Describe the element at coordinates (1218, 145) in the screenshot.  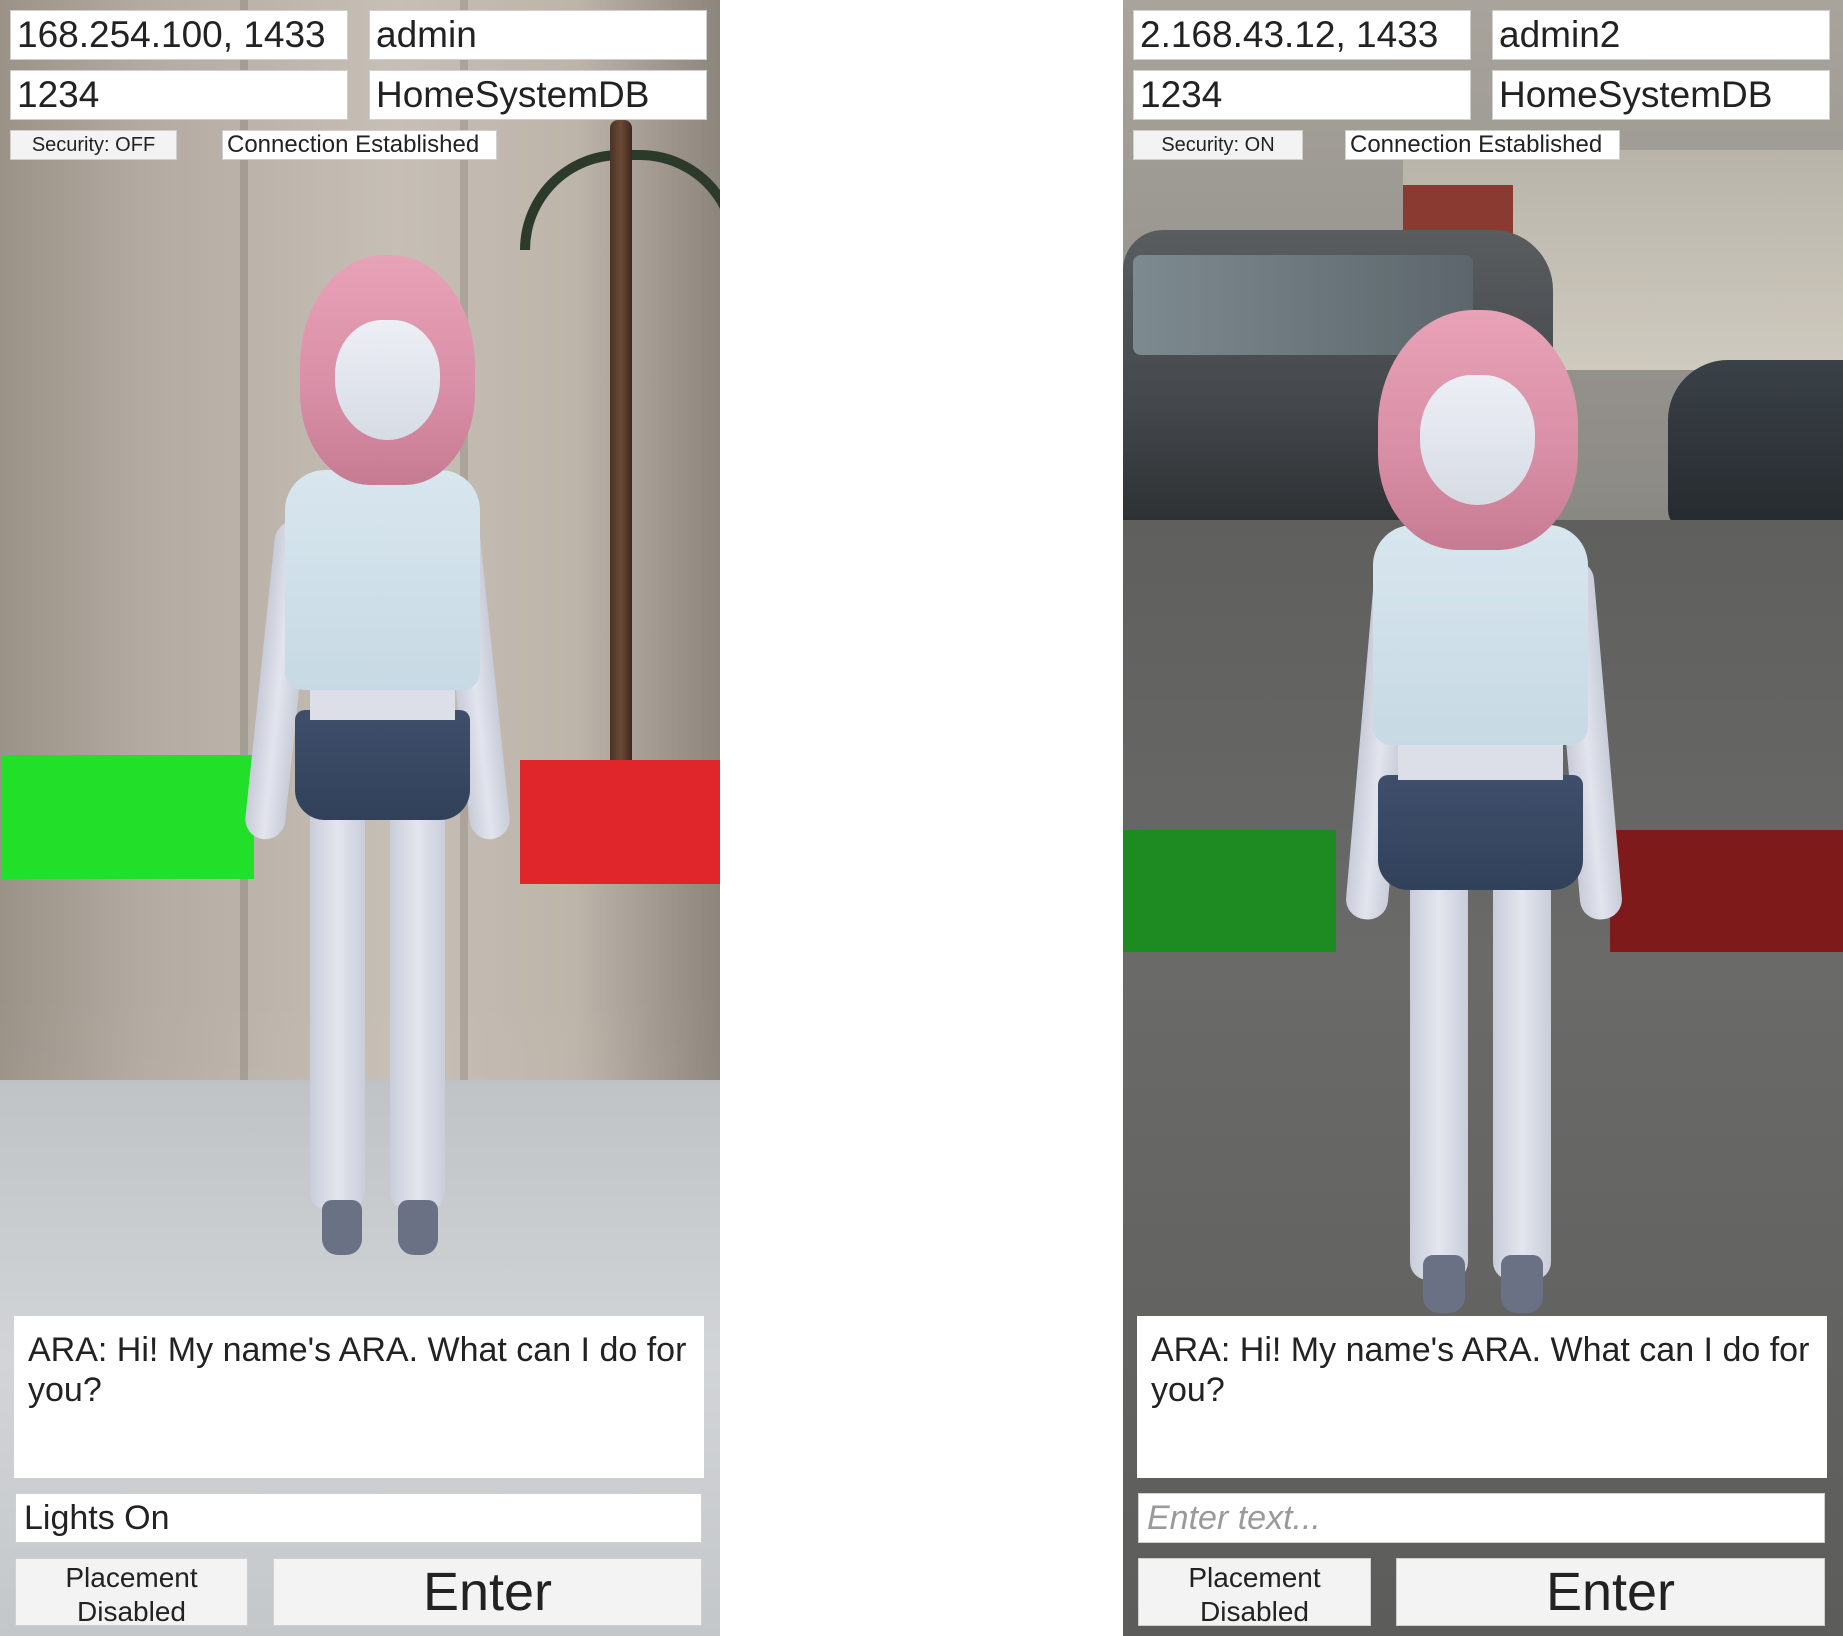
I see `security-toggle-button: Security: ON` at that location.